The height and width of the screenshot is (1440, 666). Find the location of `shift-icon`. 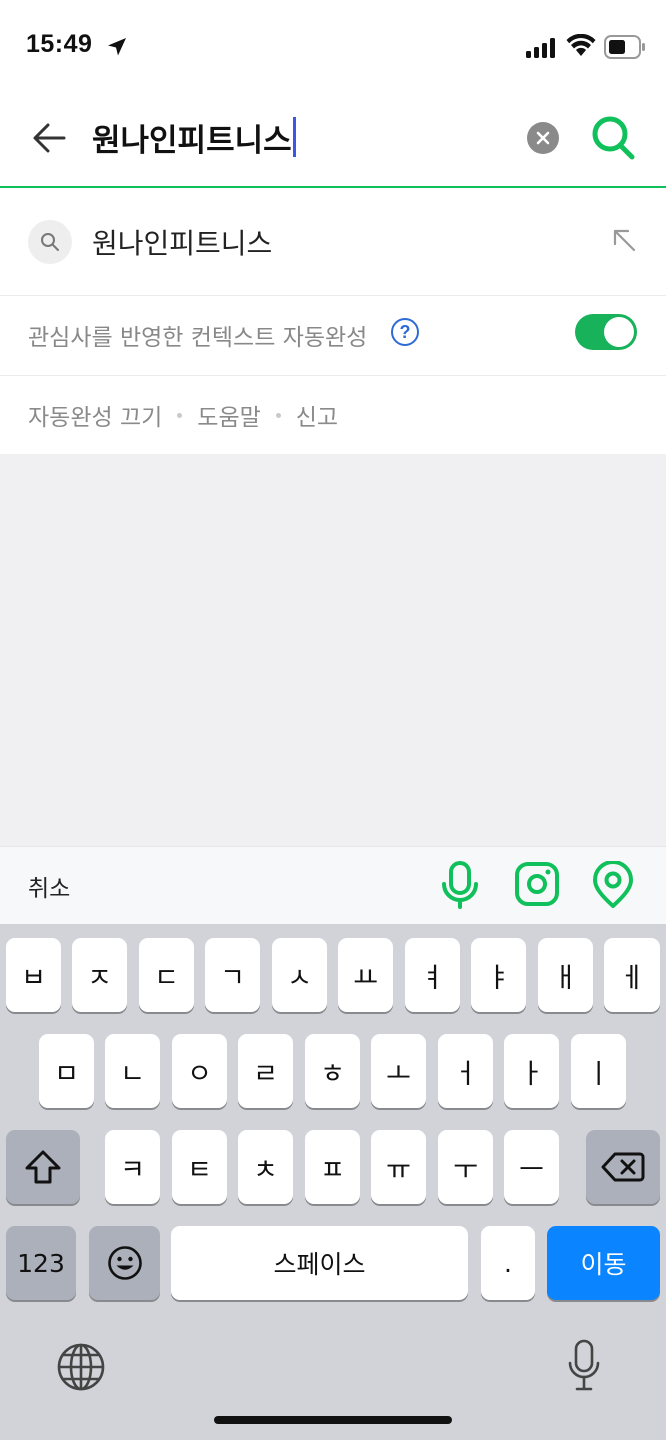

shift-icon is located at coordinates (43, 1167).